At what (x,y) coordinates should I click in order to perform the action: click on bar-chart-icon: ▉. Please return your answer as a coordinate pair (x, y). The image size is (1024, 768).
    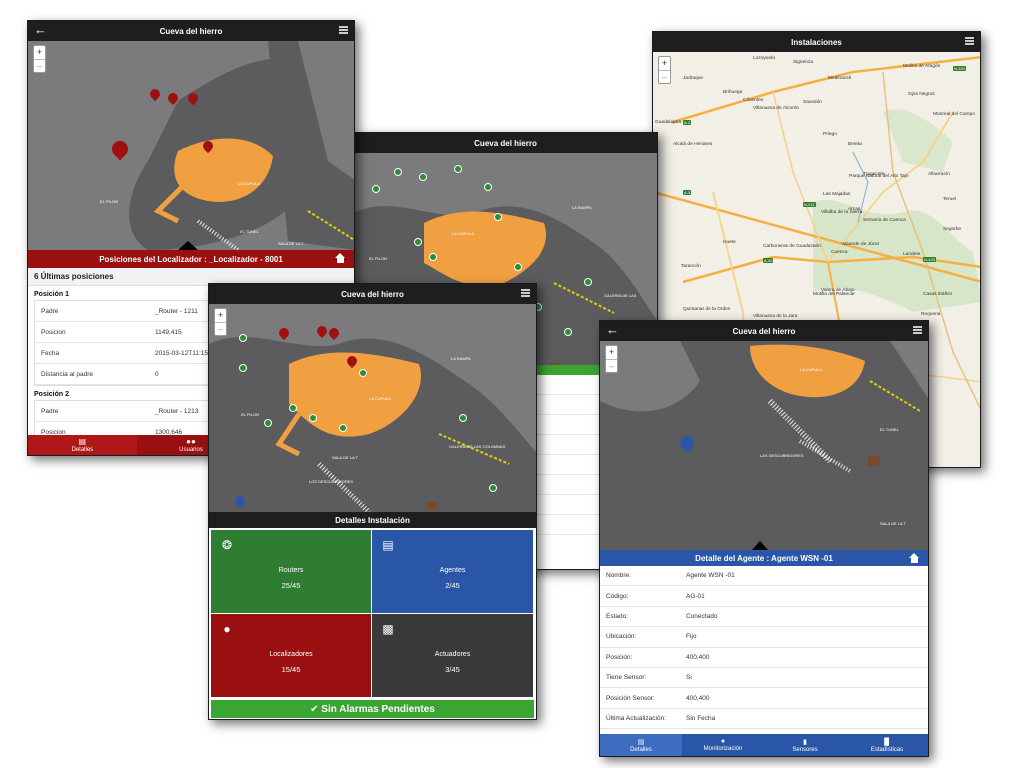
    Looking at the image, I should click on (887, 742).